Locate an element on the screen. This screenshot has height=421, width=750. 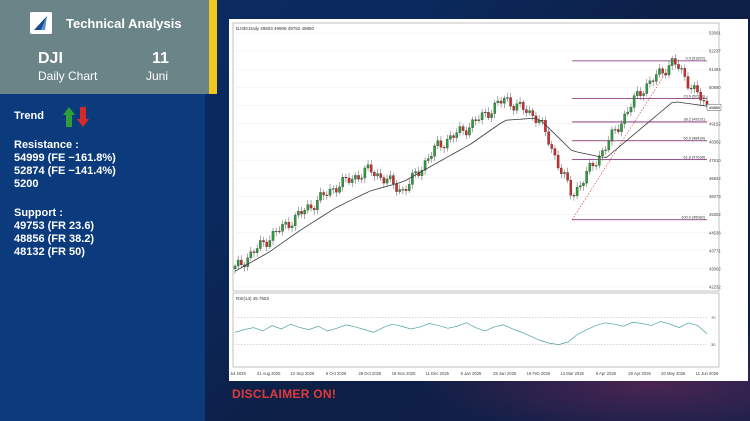
x-tick-label: 19 Nov 2025 is located at coordinates (404, 373).